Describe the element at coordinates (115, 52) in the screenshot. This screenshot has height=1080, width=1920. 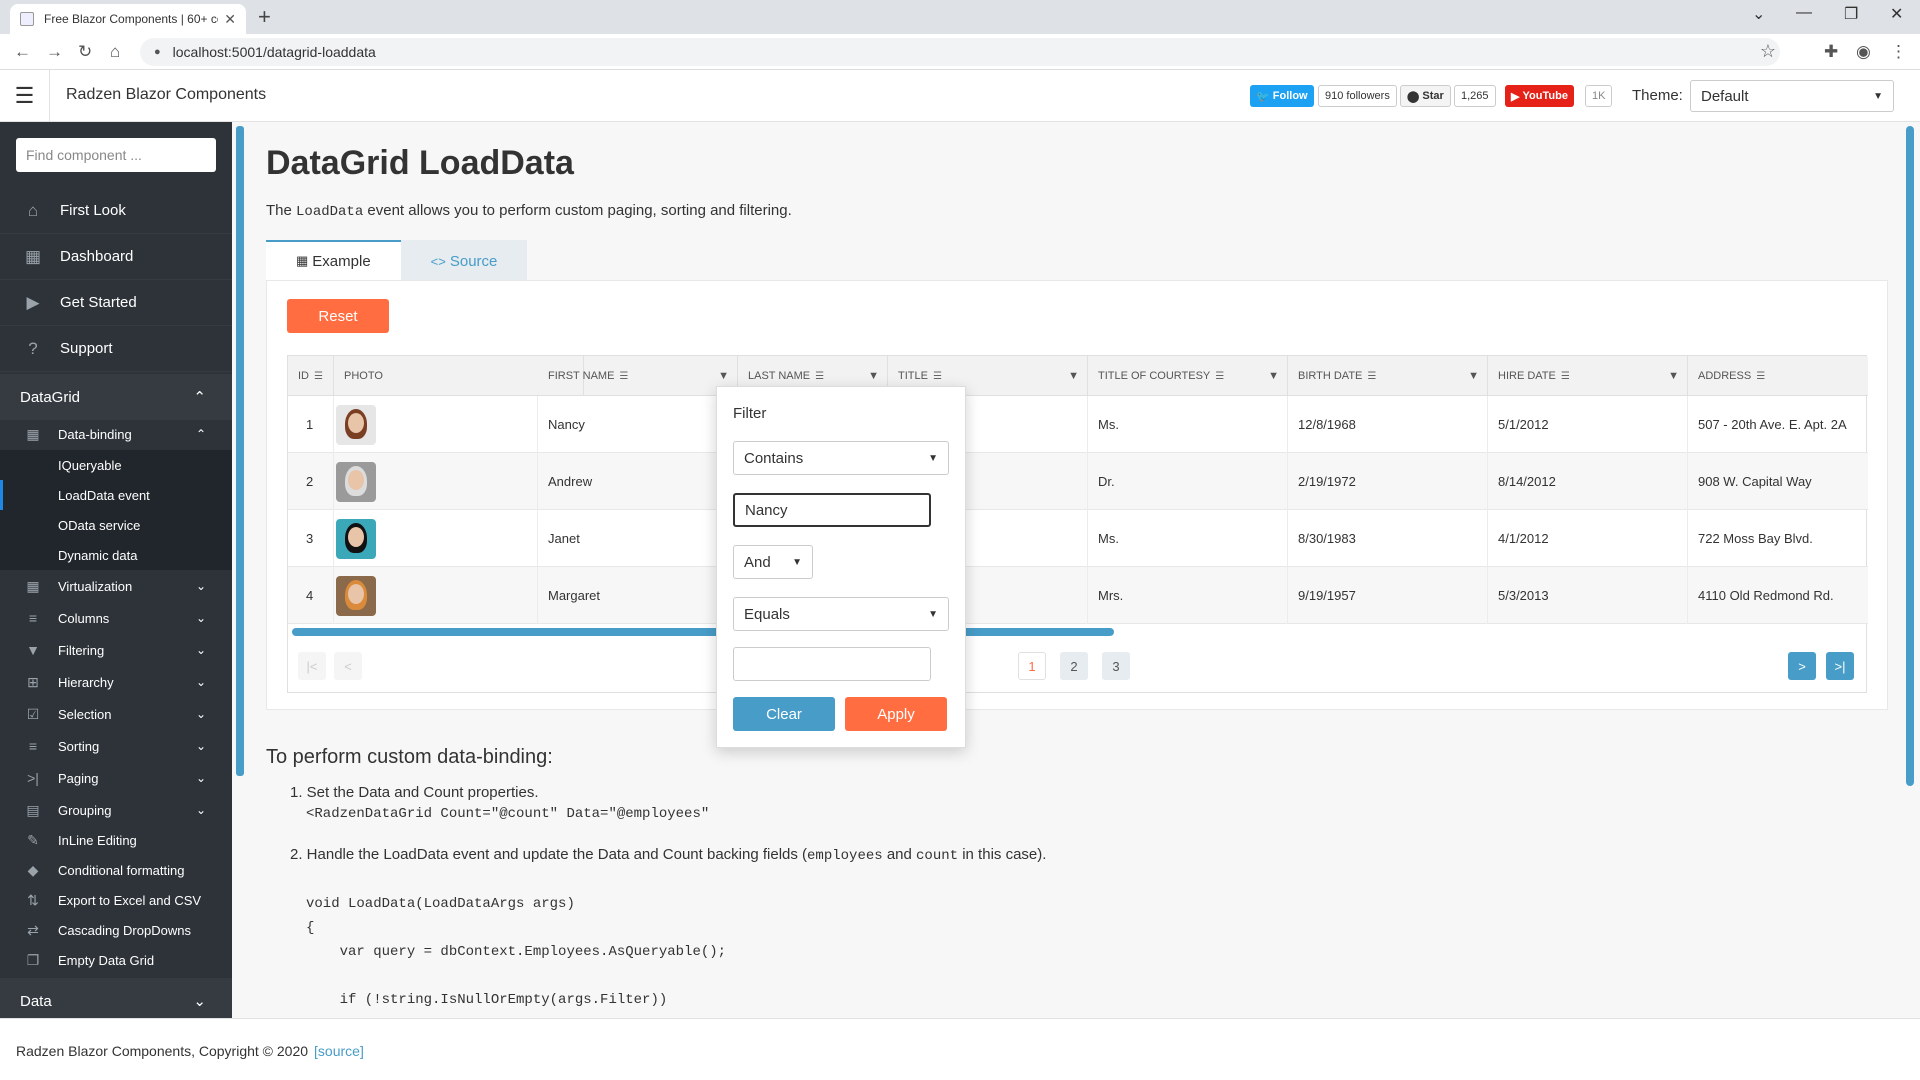
I see `home-icon: ⌂` at that location.